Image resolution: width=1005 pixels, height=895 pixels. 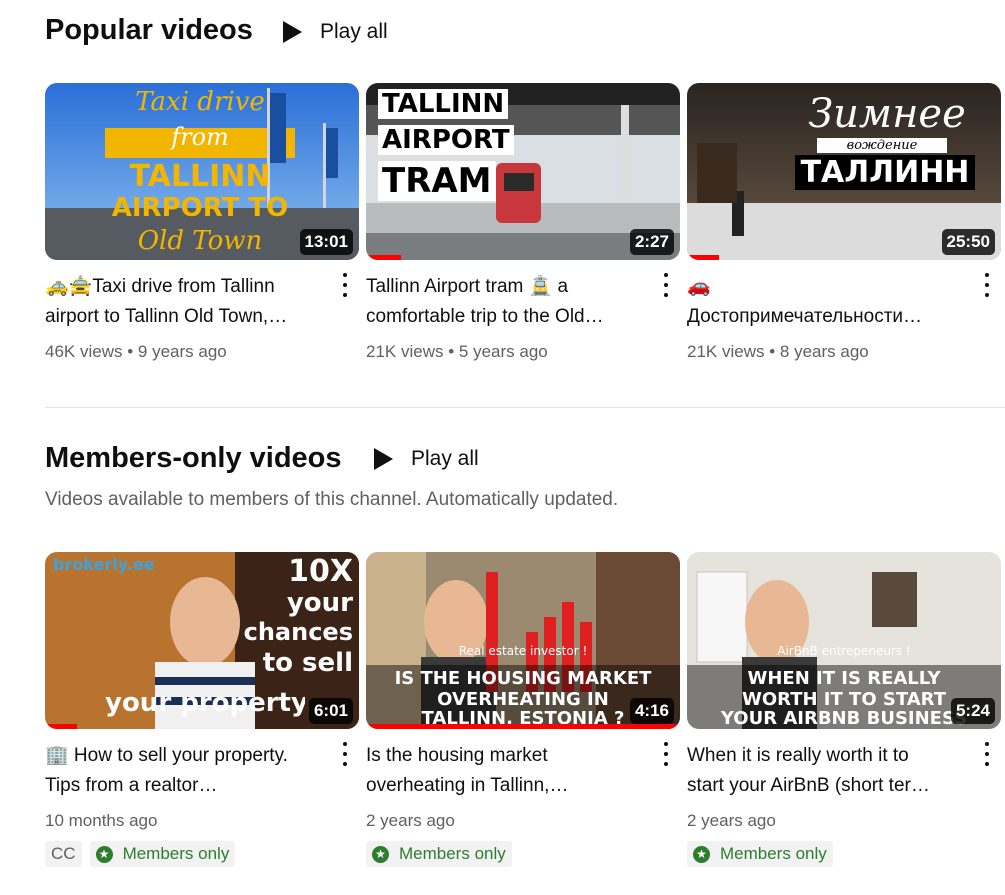 What do you see at coordinates (182, 351) in the screenshot?
I see `upload-age: 9 years ago` at bounding box center [182, 351].